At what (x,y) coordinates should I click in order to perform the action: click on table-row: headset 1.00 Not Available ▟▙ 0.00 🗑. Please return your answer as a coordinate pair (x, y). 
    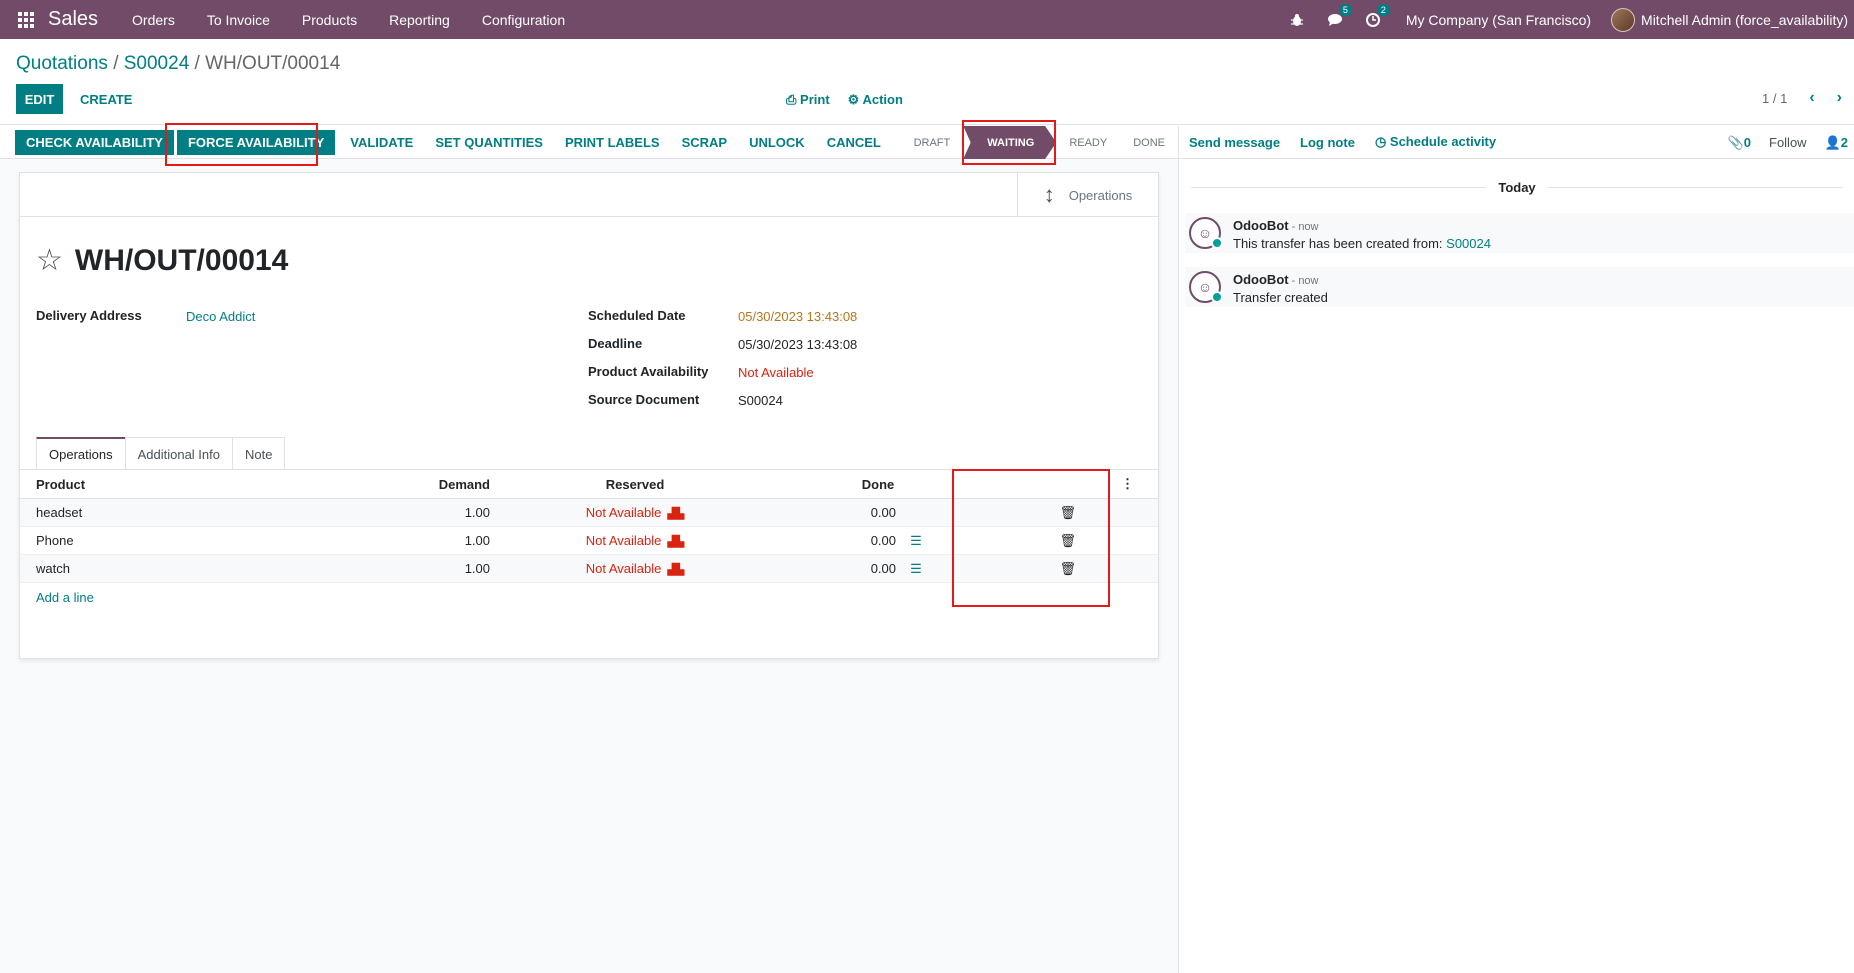
    Looking at the image, I should click on (589, 513).